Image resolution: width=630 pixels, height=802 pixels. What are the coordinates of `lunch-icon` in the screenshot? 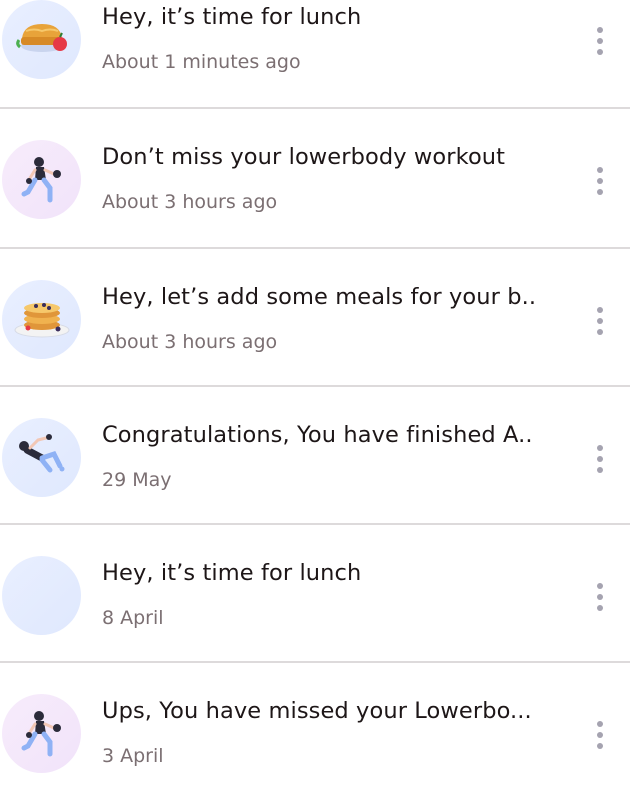 It's located at (41, 39).